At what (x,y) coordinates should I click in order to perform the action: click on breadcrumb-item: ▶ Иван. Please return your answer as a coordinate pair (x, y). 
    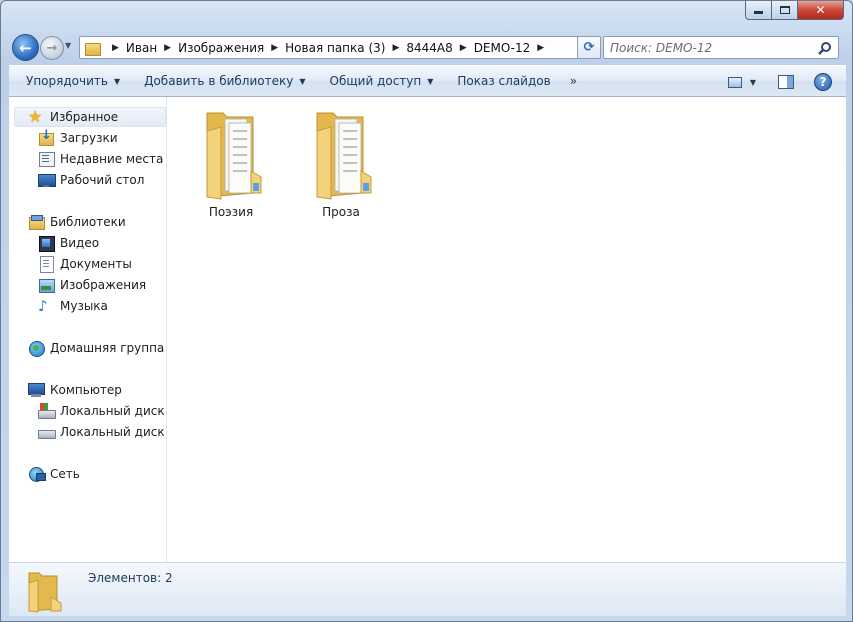
    Looking at the image, I should click on (131, 47).